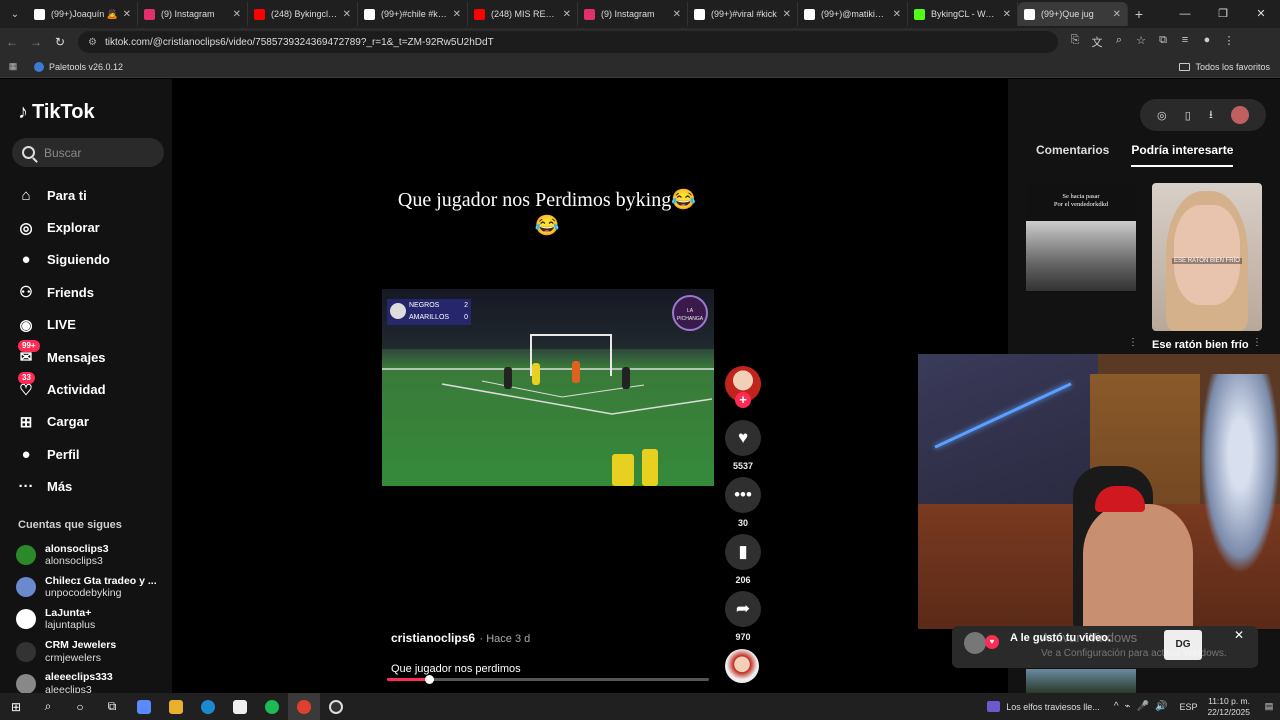 This screenshot has width=1280, height=720. What do you see at coordinates (83, 14) in the screenshot?
I see `browser-tab: (99+)Joaquín 🙇 ✕` at bounding box center [83, 14].